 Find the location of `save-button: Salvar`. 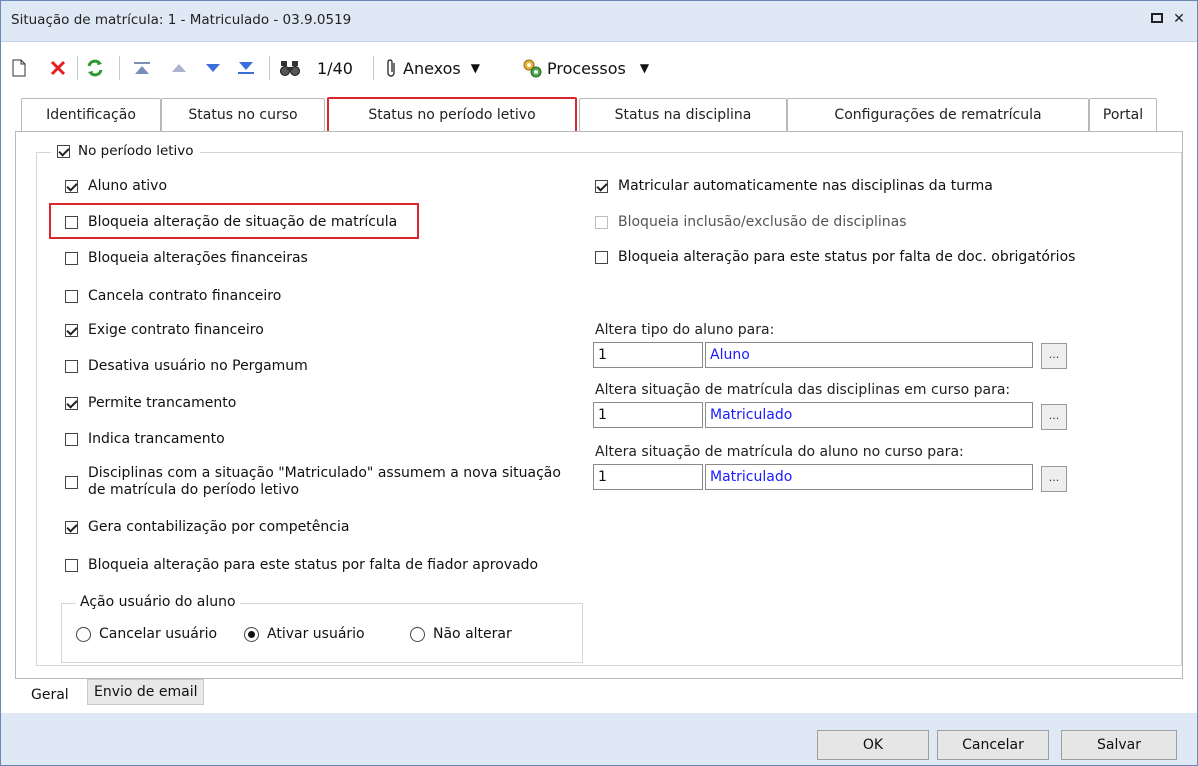

save-button: Salvar is located at coordinates (1119, 745).